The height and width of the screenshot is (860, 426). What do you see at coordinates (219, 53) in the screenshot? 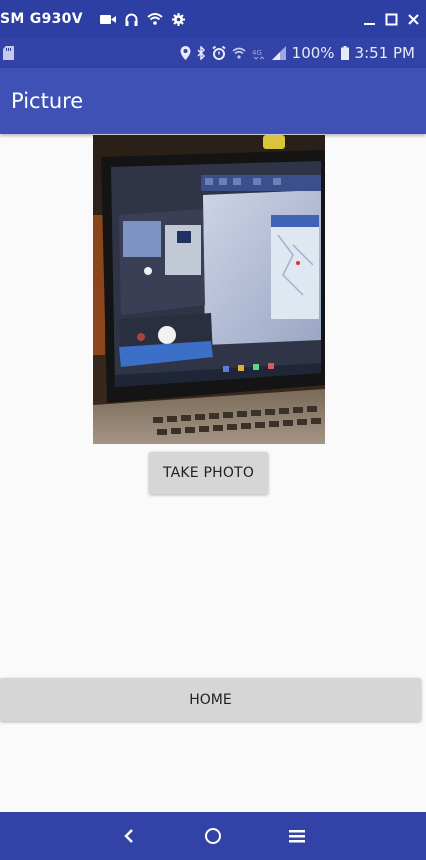
I see `alarm-icon` at bounding box center [219, 53].